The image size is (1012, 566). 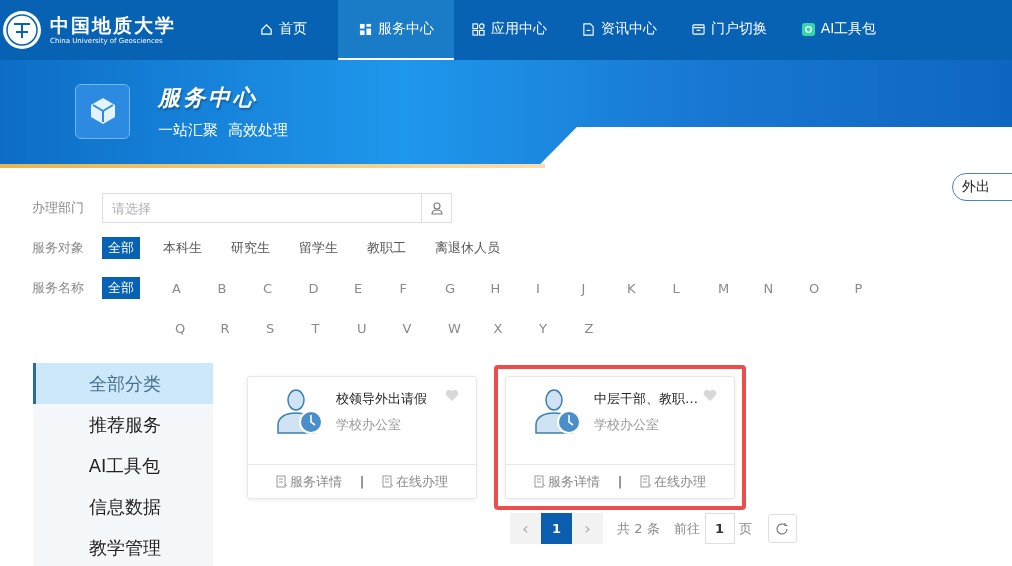 What do you see at coordinates (719, 528) in the screenshot?
I see `page-input: 1` at bounding box center [719, 528].